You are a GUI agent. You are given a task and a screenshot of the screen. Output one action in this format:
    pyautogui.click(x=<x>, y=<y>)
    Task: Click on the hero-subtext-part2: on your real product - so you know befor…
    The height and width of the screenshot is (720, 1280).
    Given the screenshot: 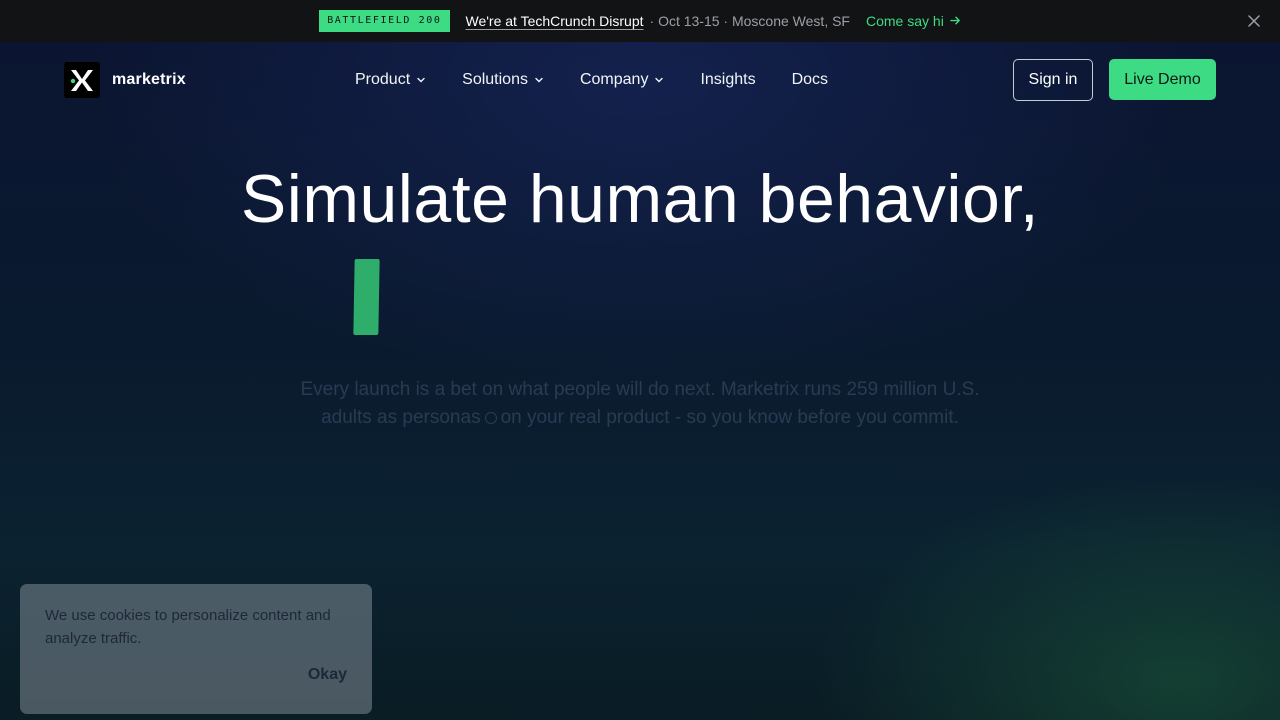 What is the action you would take?
    pyautogui.click(x=729, y=417)
    